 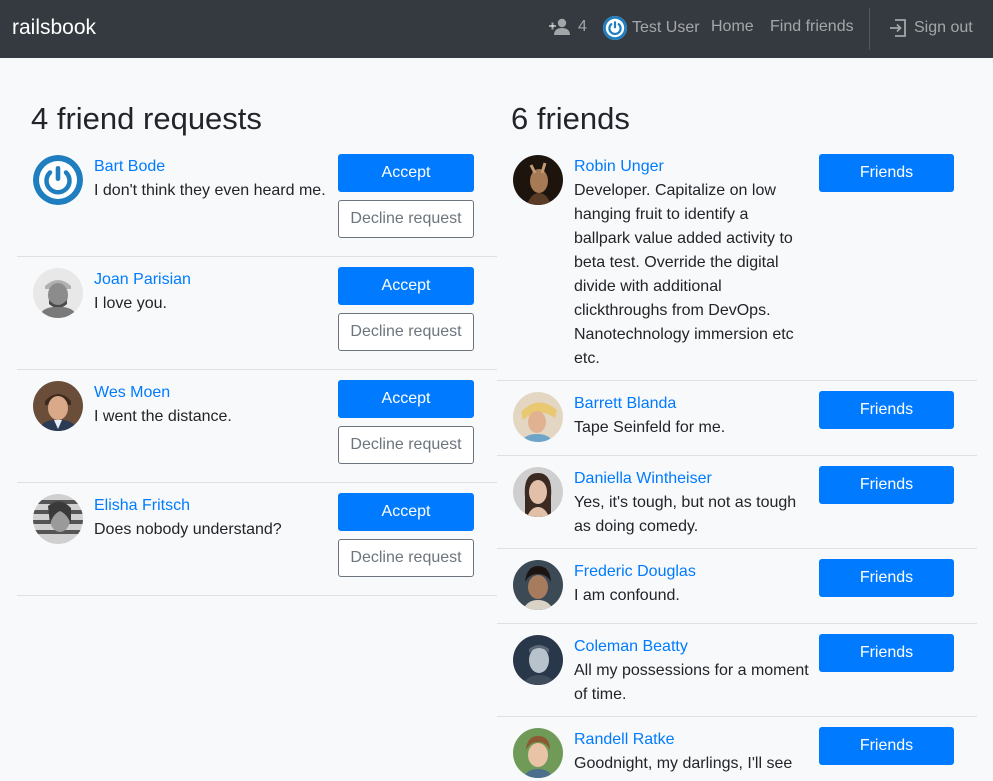 What do you see at coordinates (582, 26) in the screenshot?
I see `request-count: 4` at bounding box center [582, 26].